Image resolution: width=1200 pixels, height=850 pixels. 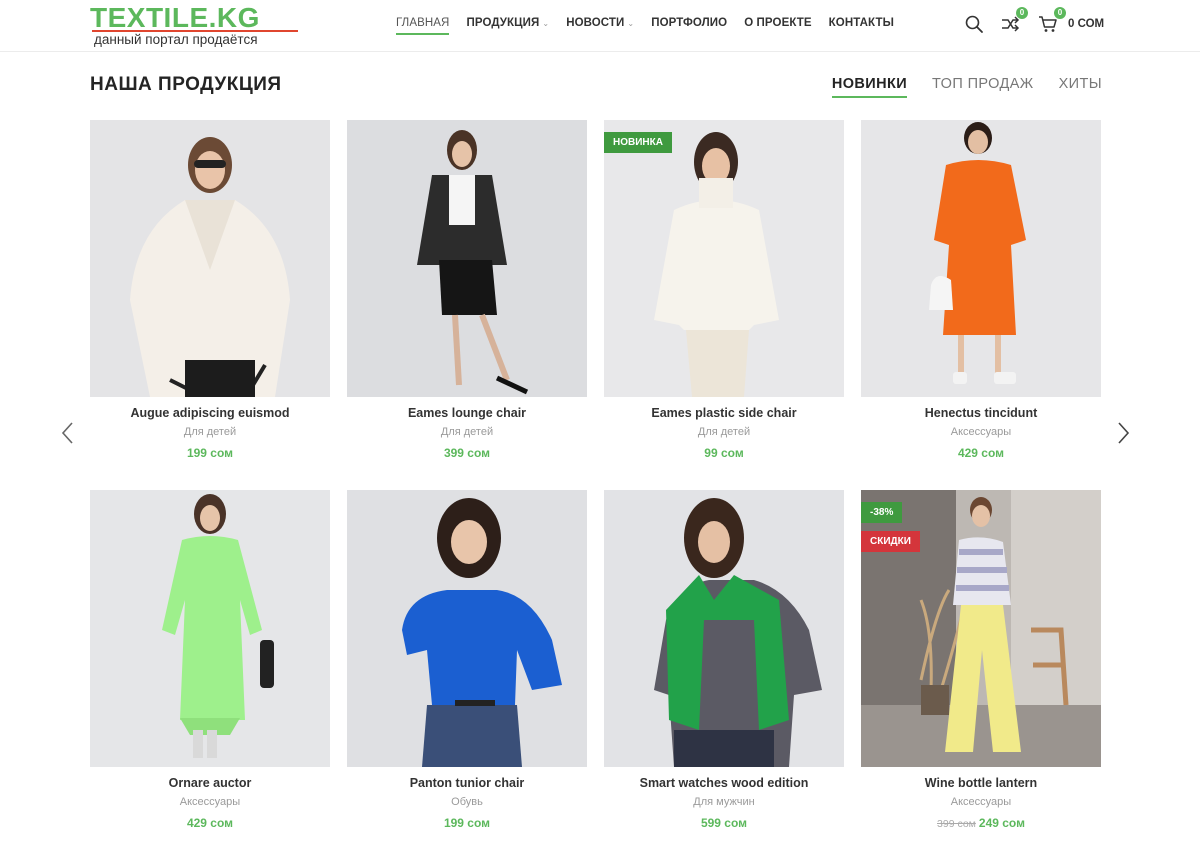 What do you see at coordinates (981, 628) in the screenshot?
I see `product-image: -38% СКИДКИ` at bounding box center [981, 628].